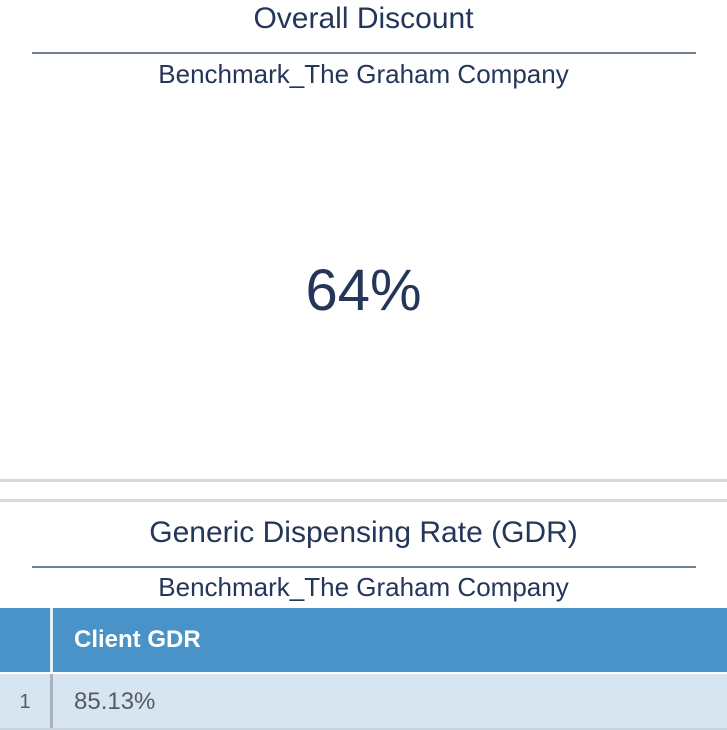 The height and width of the screenshot is (730, 727). What do you see at coordinates (363, 290) in the screenshot?
I see `kpi-value: 64%` at bounding box center [363, 290].